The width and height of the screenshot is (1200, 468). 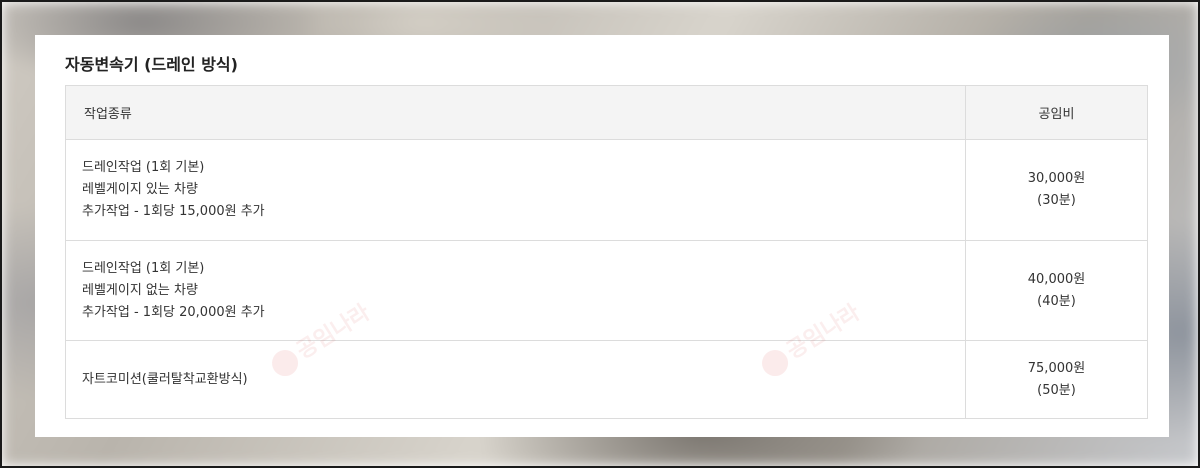 I want to click on header-job-type: 작업종류, so click(x=515, y=112).